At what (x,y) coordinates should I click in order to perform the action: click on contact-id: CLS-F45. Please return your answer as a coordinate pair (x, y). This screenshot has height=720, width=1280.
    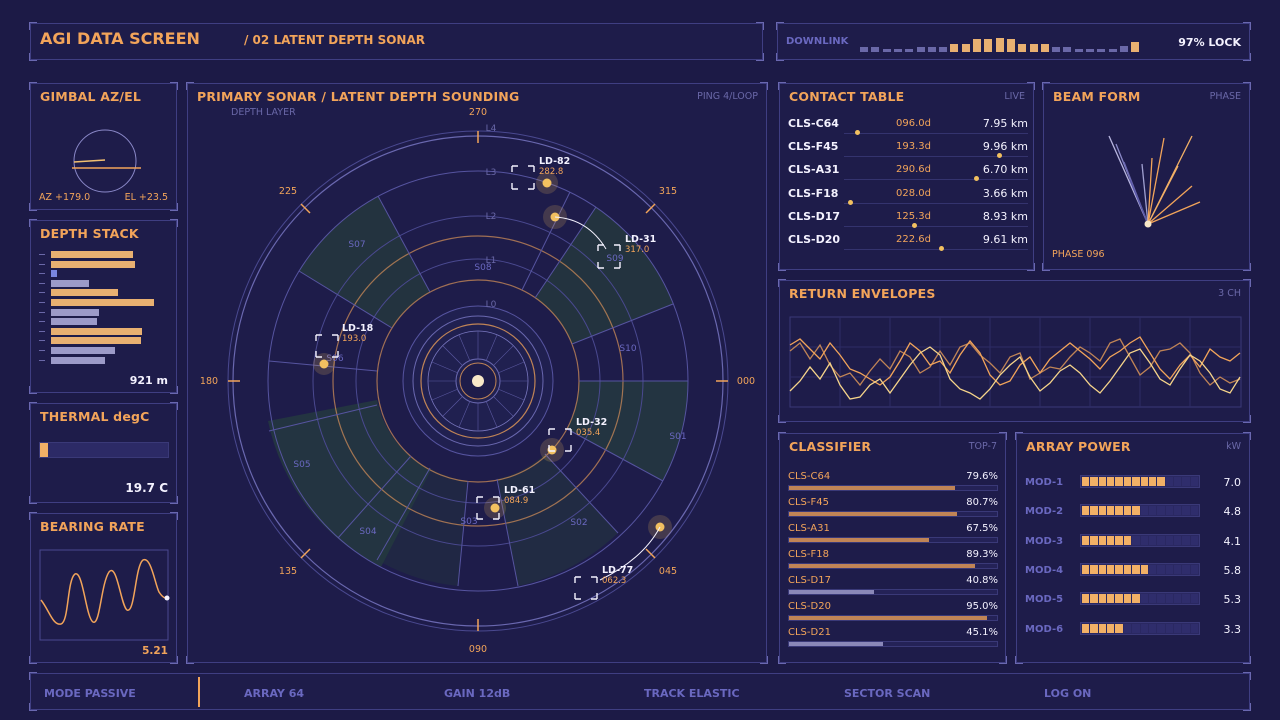
    Looking at the image, I should click on (813, 147).